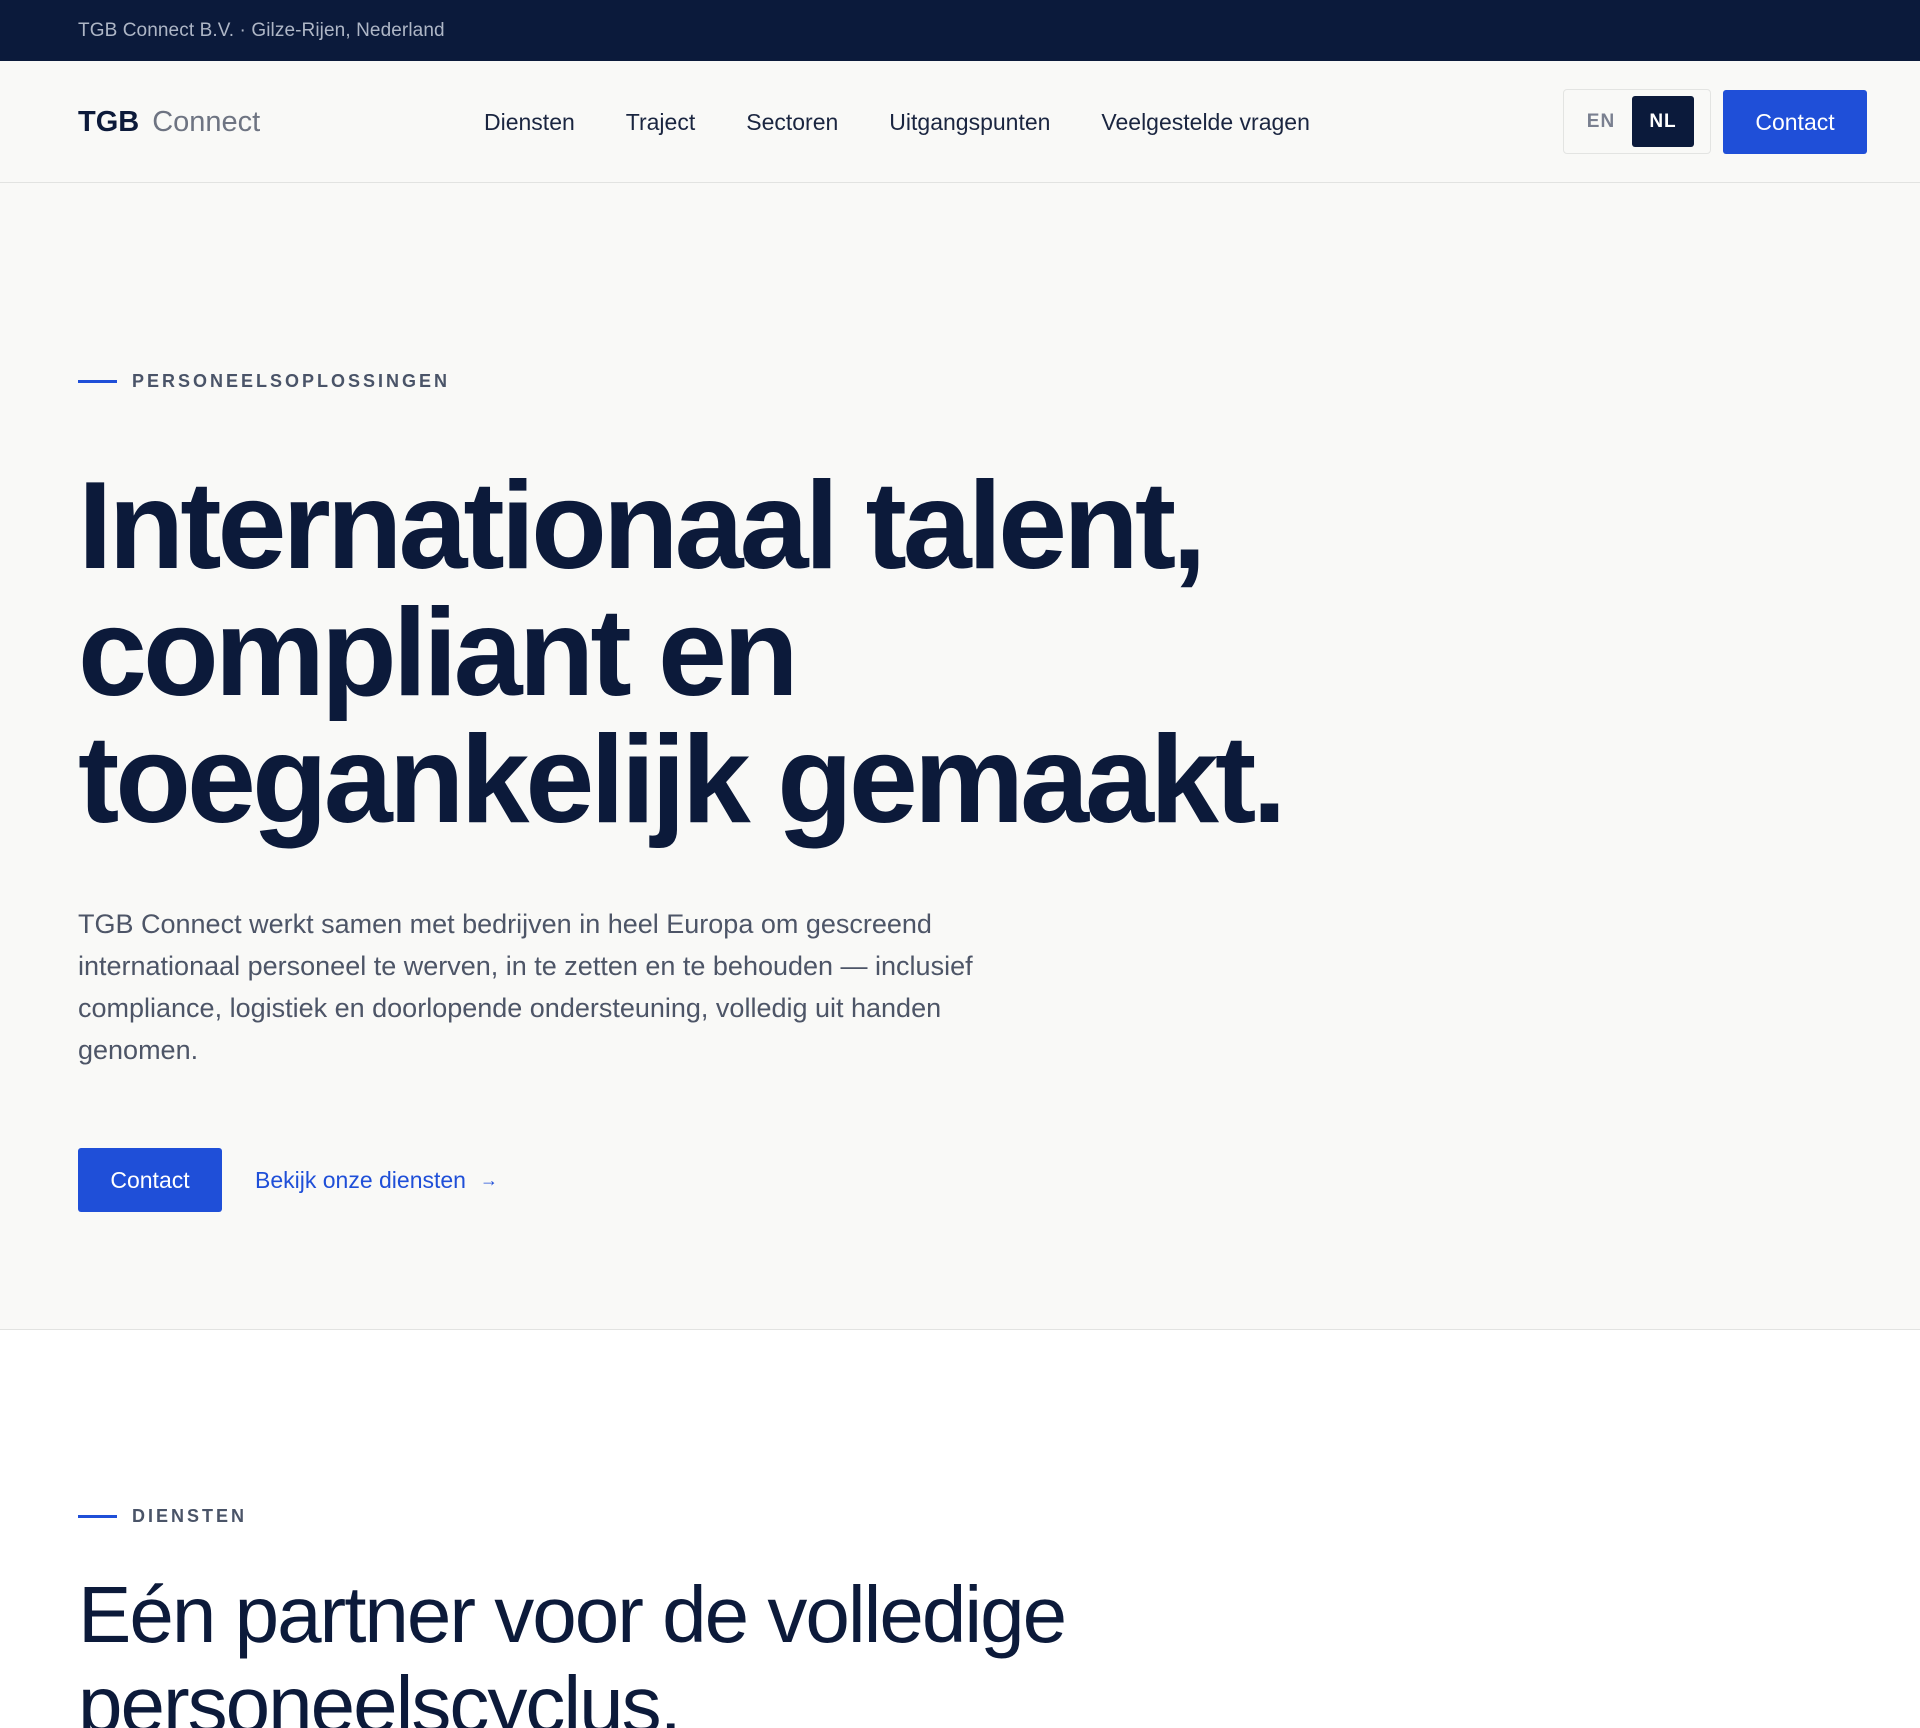 The height and width of the screenshot is (1728, 1920). What do you see at coordinates (792, 122) in the screenshot?
I see `nav-item-sectoren: Sectoren` at bounding box center [792, 122].